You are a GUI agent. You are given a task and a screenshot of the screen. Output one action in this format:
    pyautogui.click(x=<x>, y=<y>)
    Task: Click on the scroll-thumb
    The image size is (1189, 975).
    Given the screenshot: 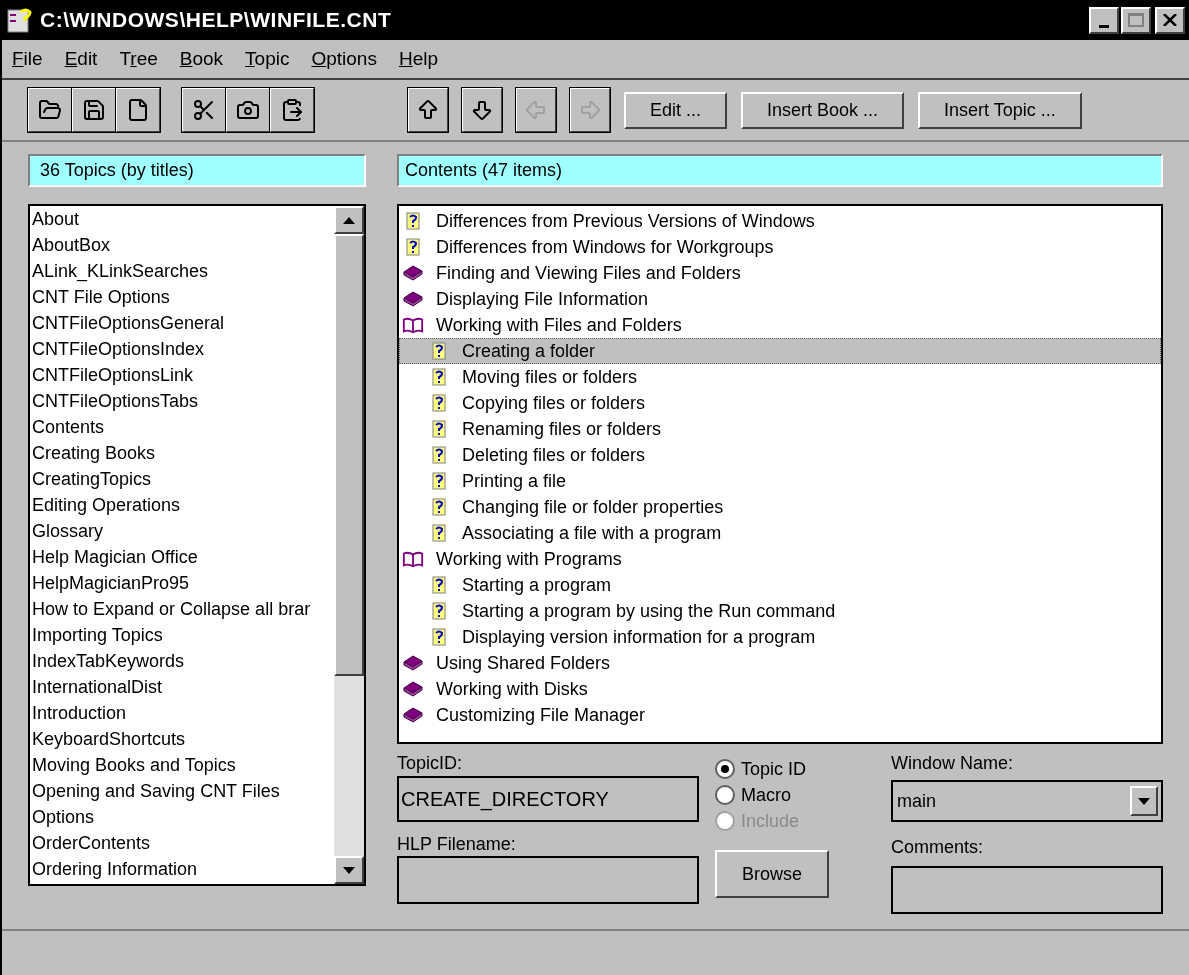 What is the action you would take?
    pyautogui.click(x=349, y=455)
    